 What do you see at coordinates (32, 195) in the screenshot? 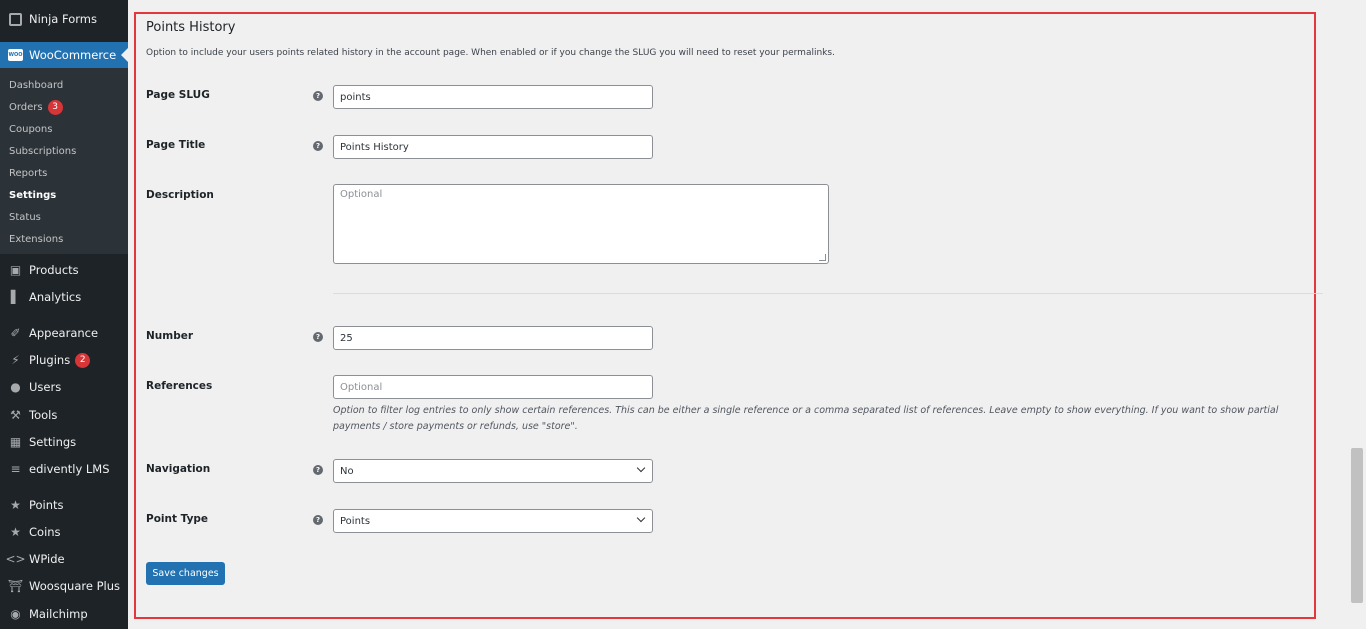
I see `submenu-settings: Settings` at bounding box center [32, 195].